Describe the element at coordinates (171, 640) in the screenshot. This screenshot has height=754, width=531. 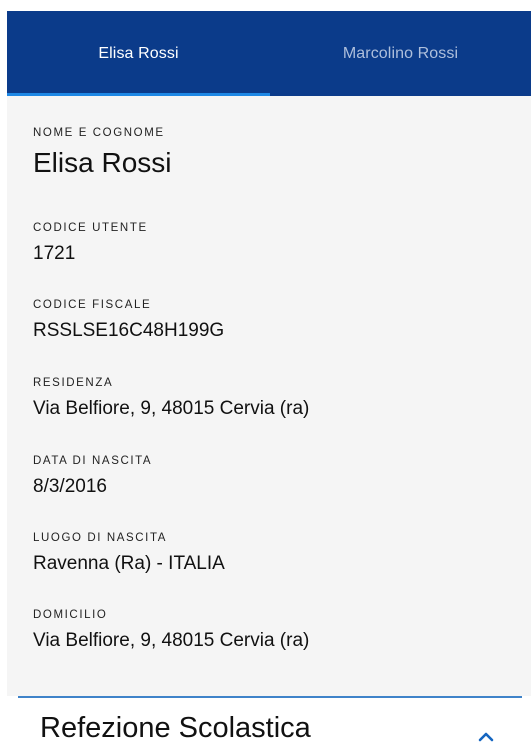
I see `domicile-value: Via Belfiore, 9, 48015 Cervia (ra)` at that location.